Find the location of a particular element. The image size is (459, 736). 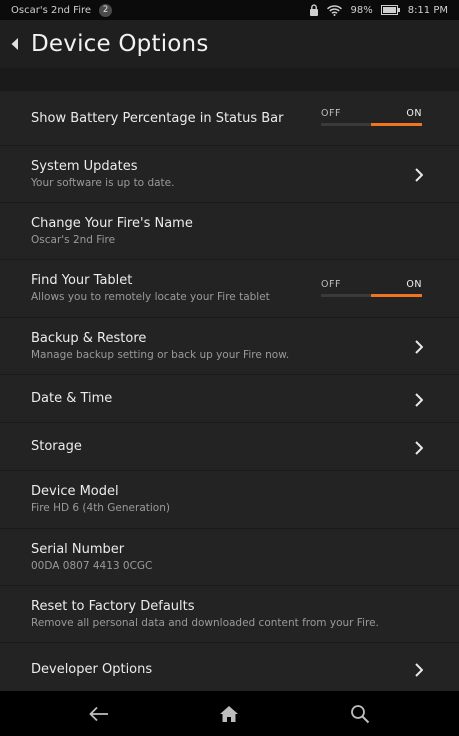

setting-title: System Updates is located at coordinates (84, 166).